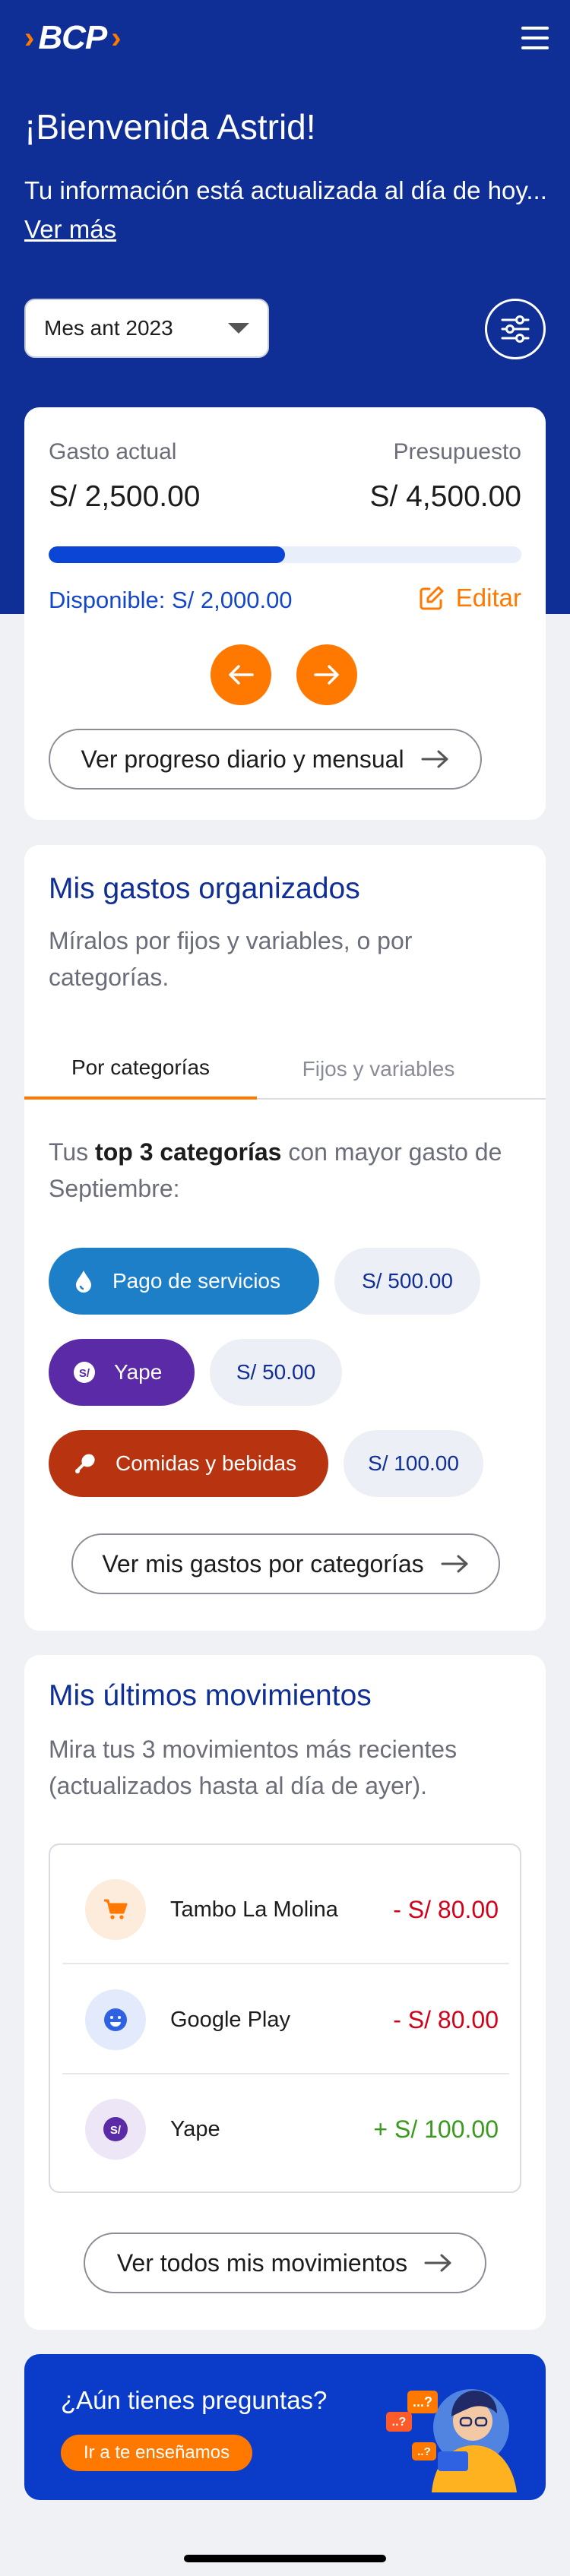 The height and width of the screenshot is (2576, 570). What do you see at coordinates (436, 2129) in the screenshot?
I see `movement-amount: + S/ 100.00` at bounding box center [436, 2129].